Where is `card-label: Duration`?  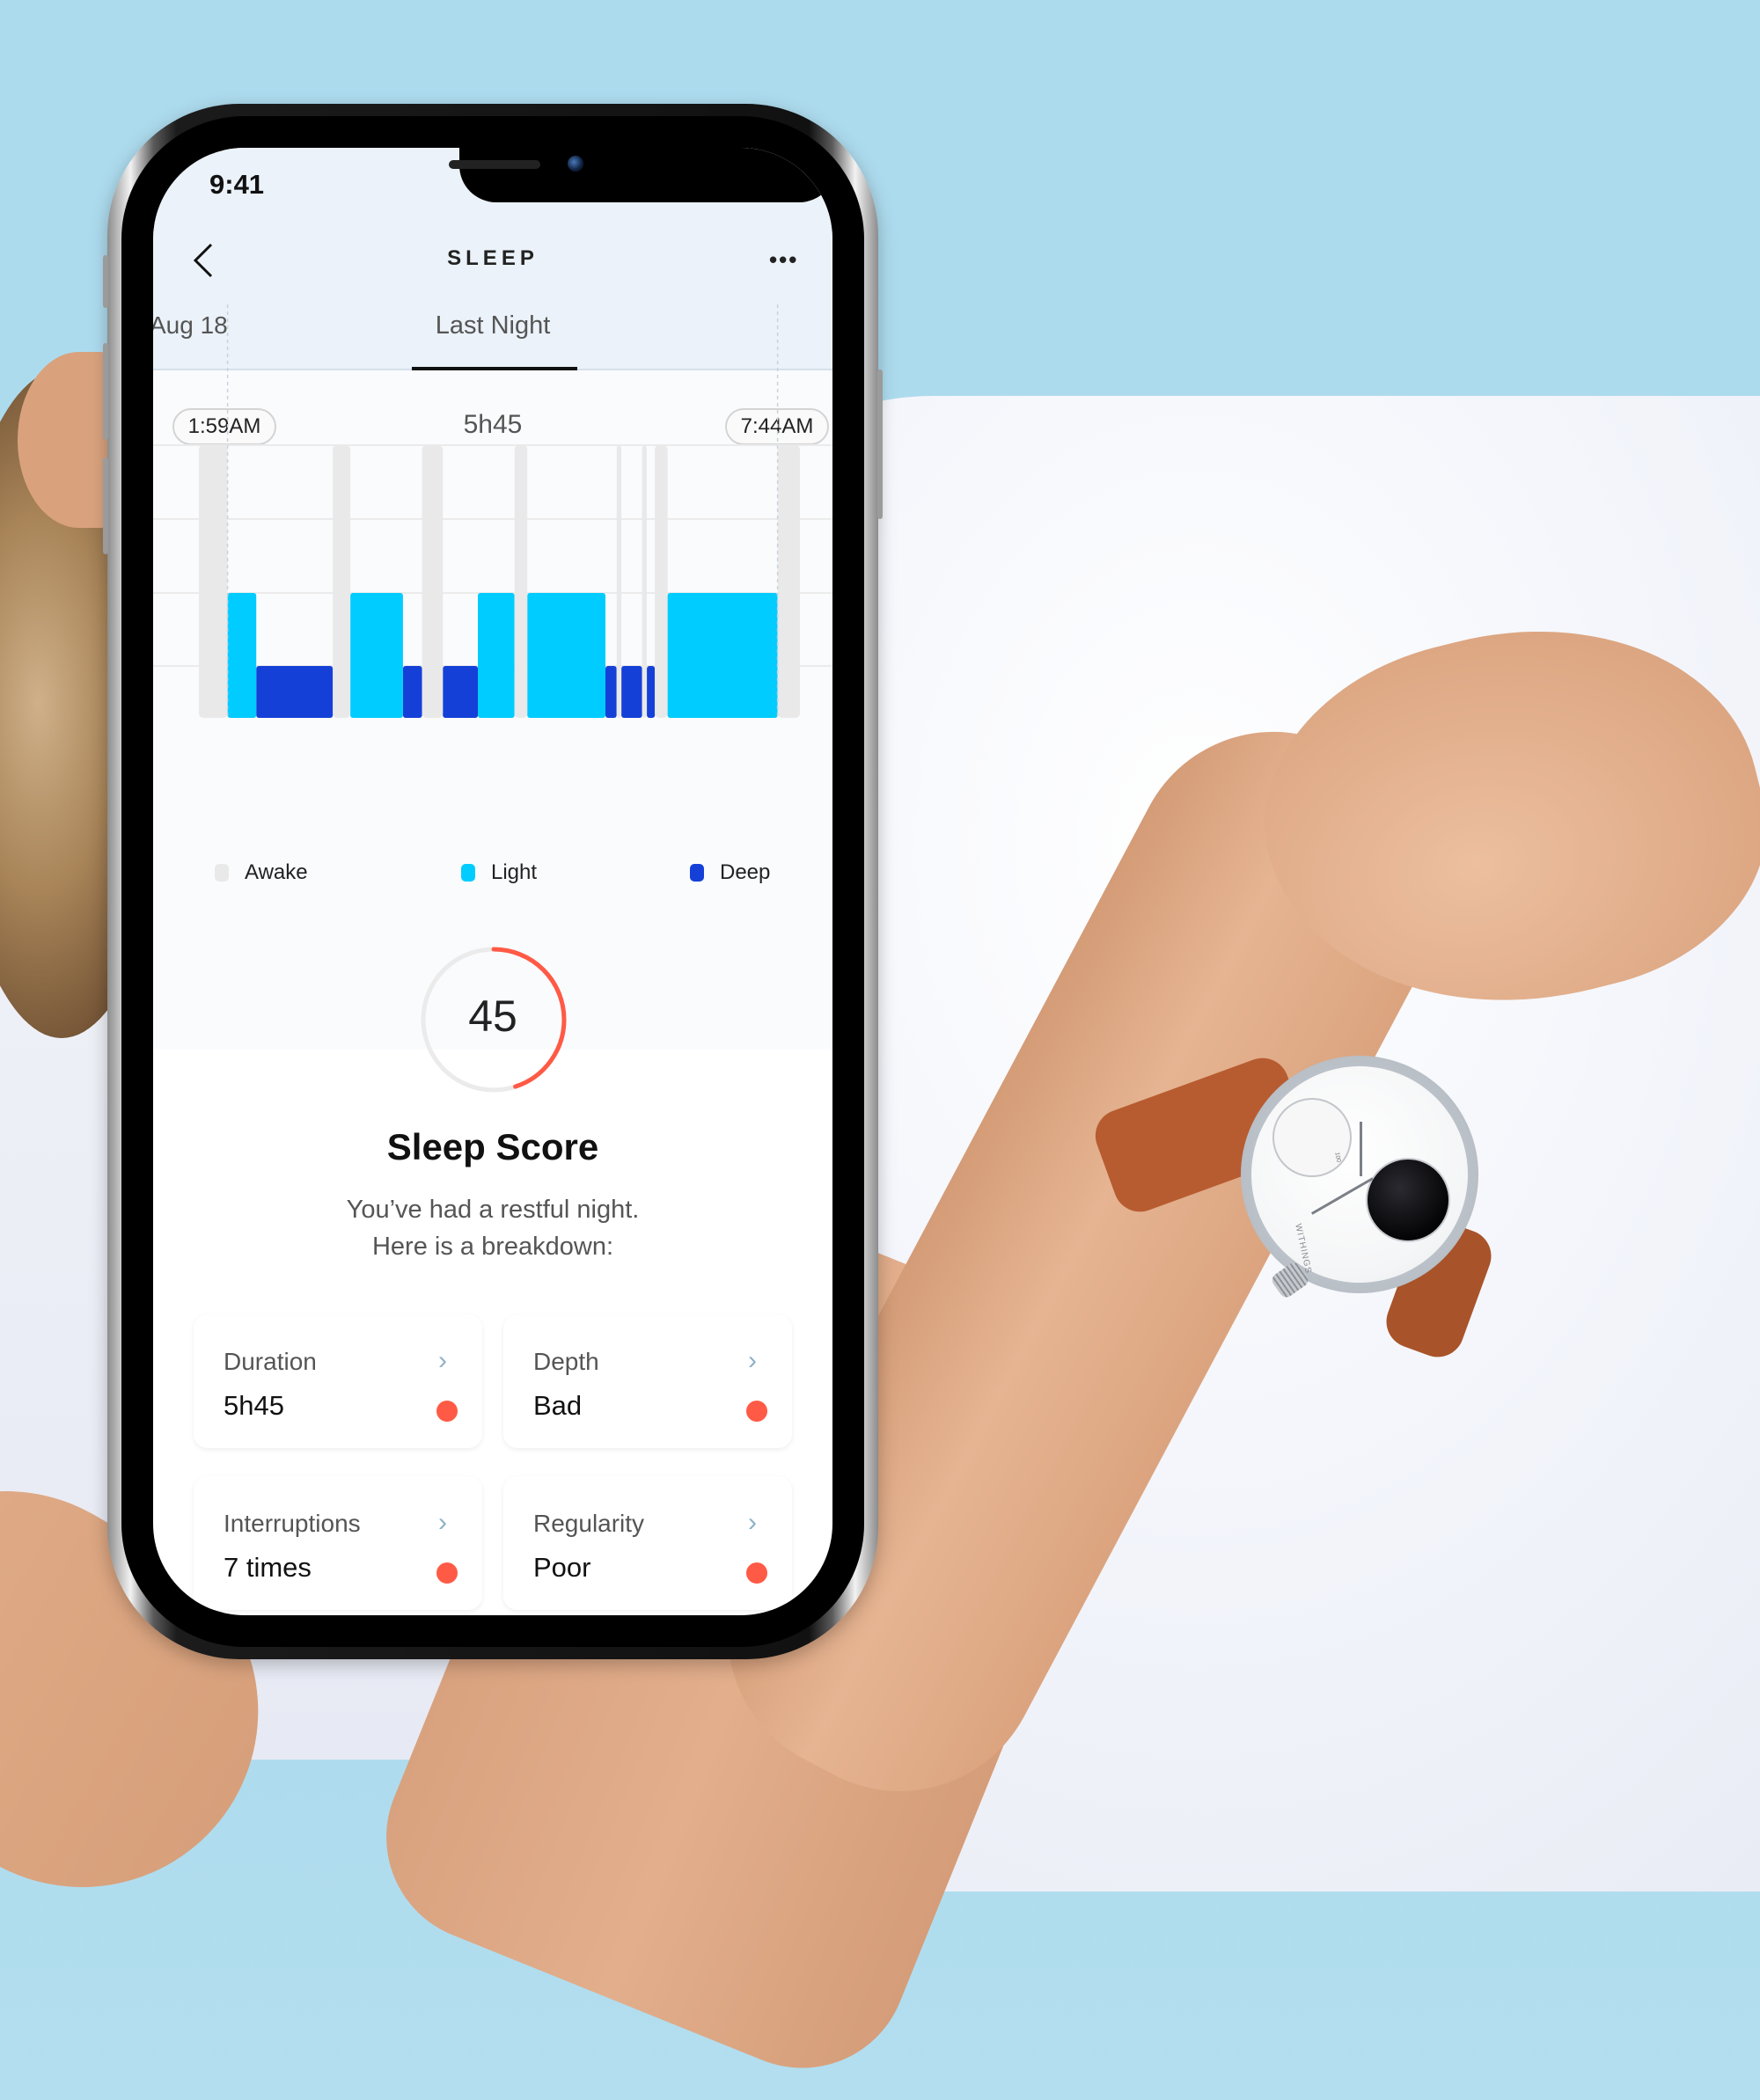
card-label: Duration is located at coordinates (271, 1361).